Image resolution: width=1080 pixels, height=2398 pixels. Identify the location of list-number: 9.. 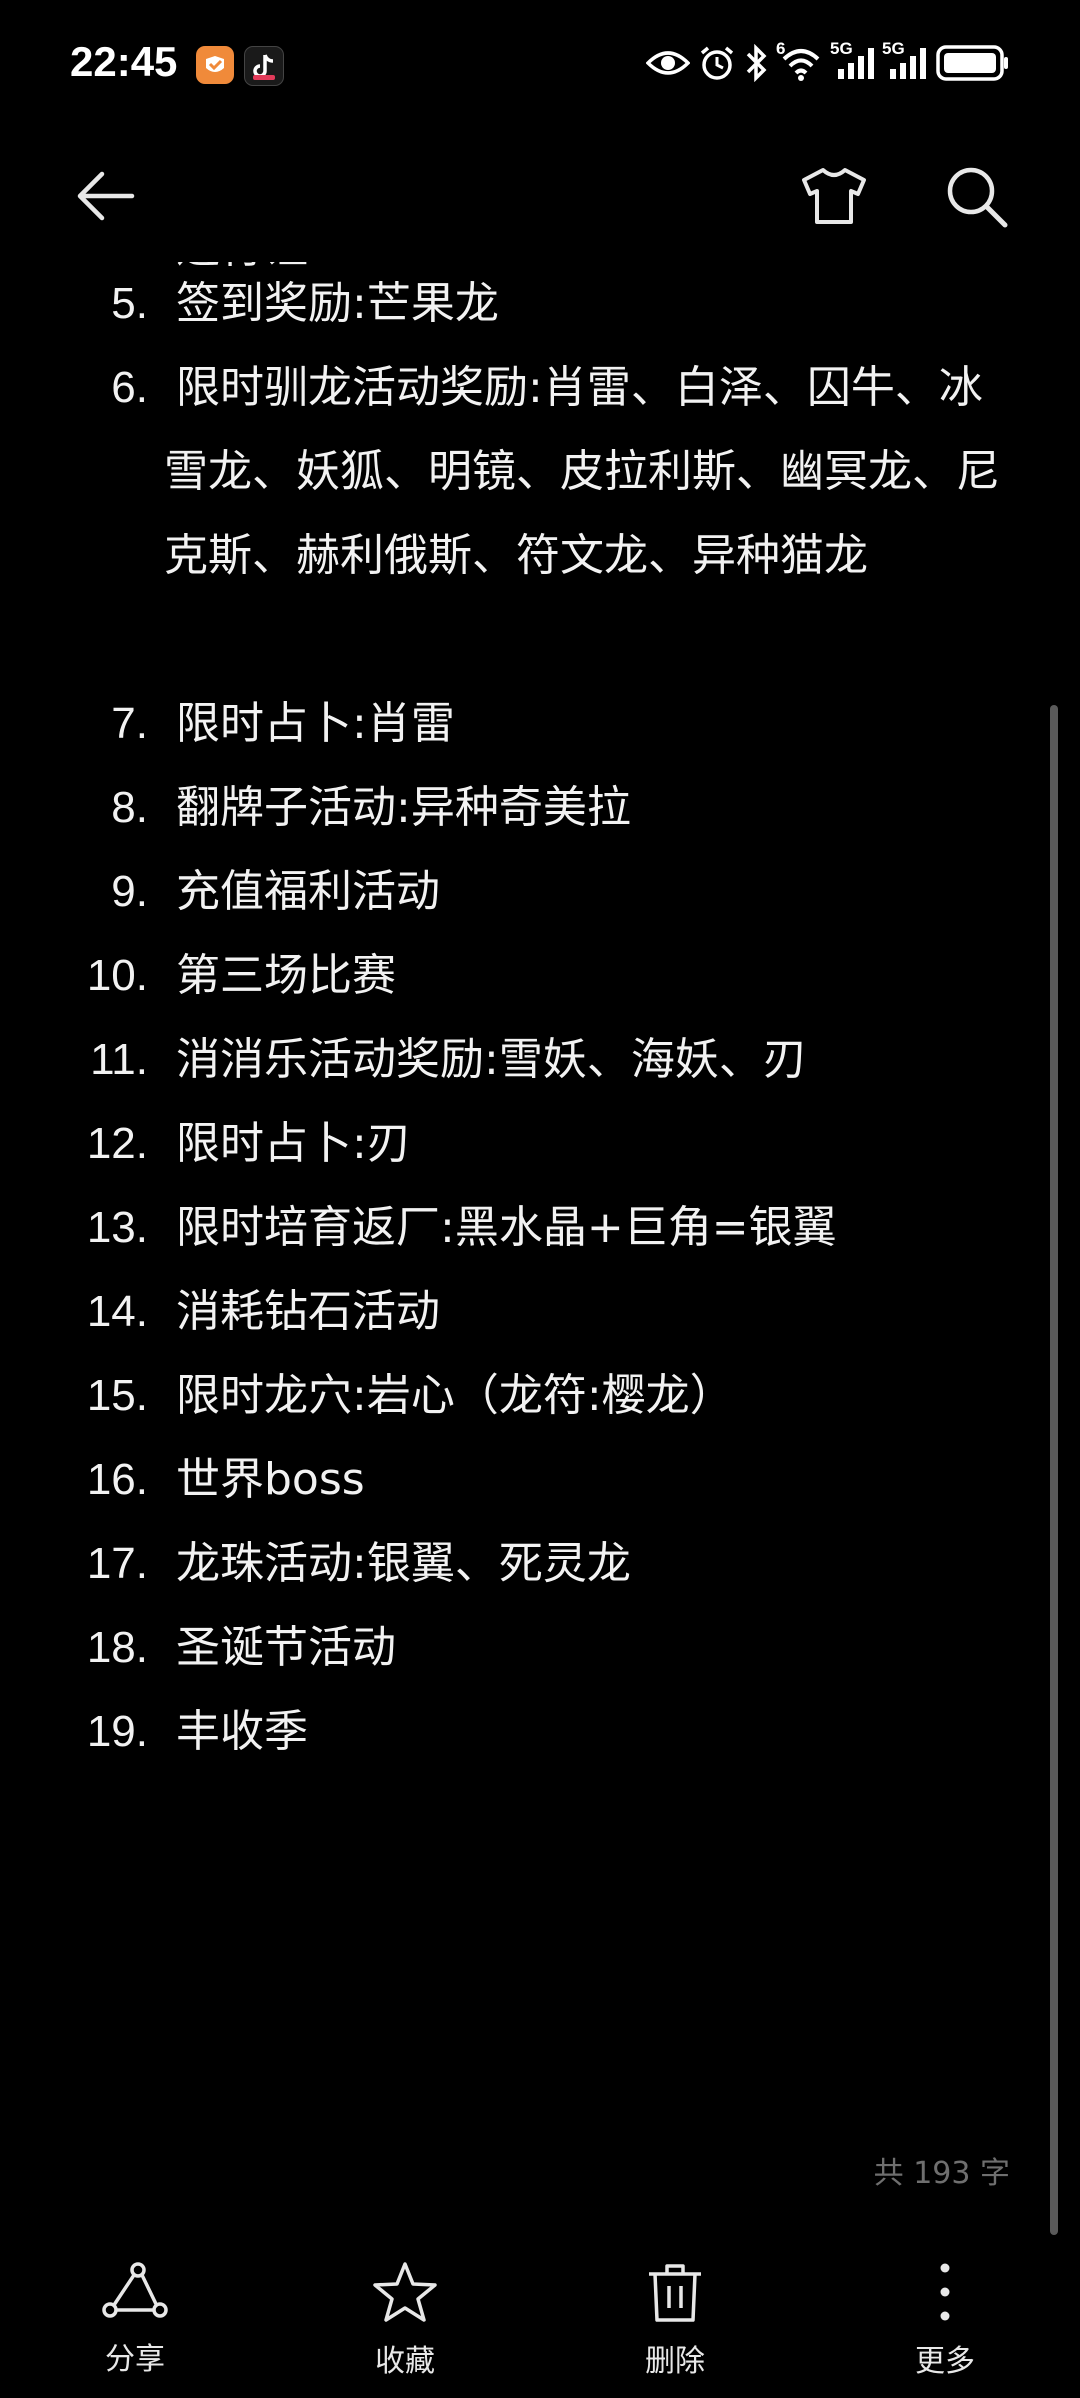
(129, 891).